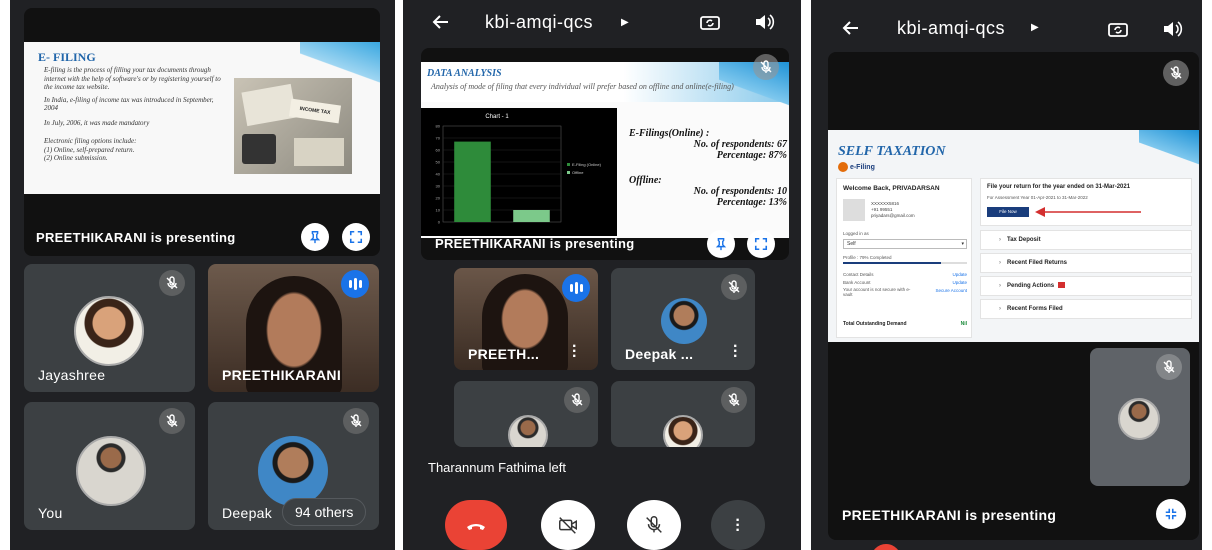 The height and width of the screenshot is (550, 1212). I want to click on online-heading: E-Filings(Online) :, so click(669, 133).